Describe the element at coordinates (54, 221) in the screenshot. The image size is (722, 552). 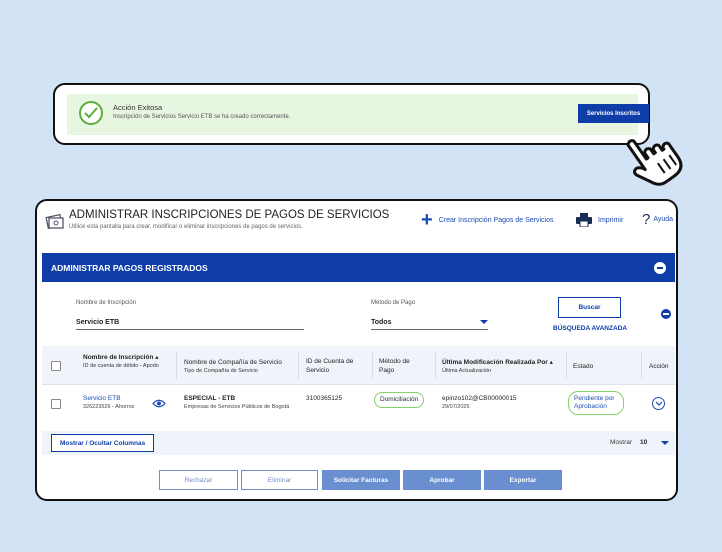
I see `bill-stack-icon` at that location.